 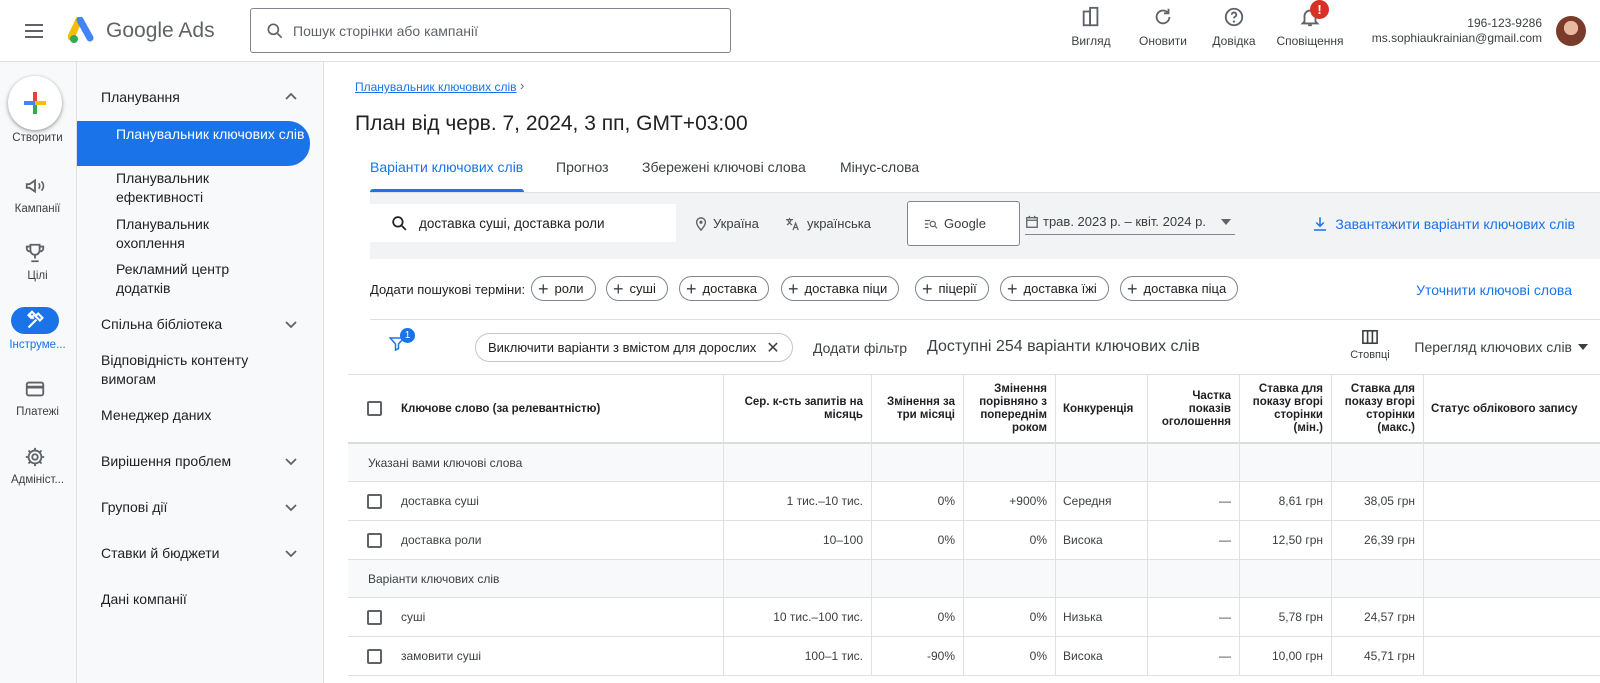 I want to click on sidebar-item-reach-planner: Планувальник охоплення, so click(x=177, y=234).